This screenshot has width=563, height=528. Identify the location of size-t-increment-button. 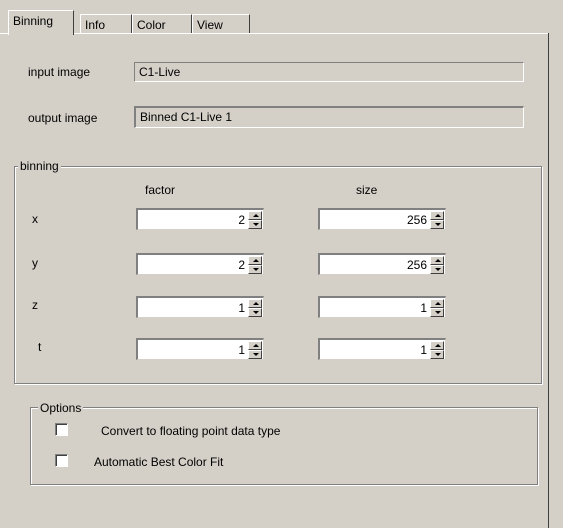
(437, 345).